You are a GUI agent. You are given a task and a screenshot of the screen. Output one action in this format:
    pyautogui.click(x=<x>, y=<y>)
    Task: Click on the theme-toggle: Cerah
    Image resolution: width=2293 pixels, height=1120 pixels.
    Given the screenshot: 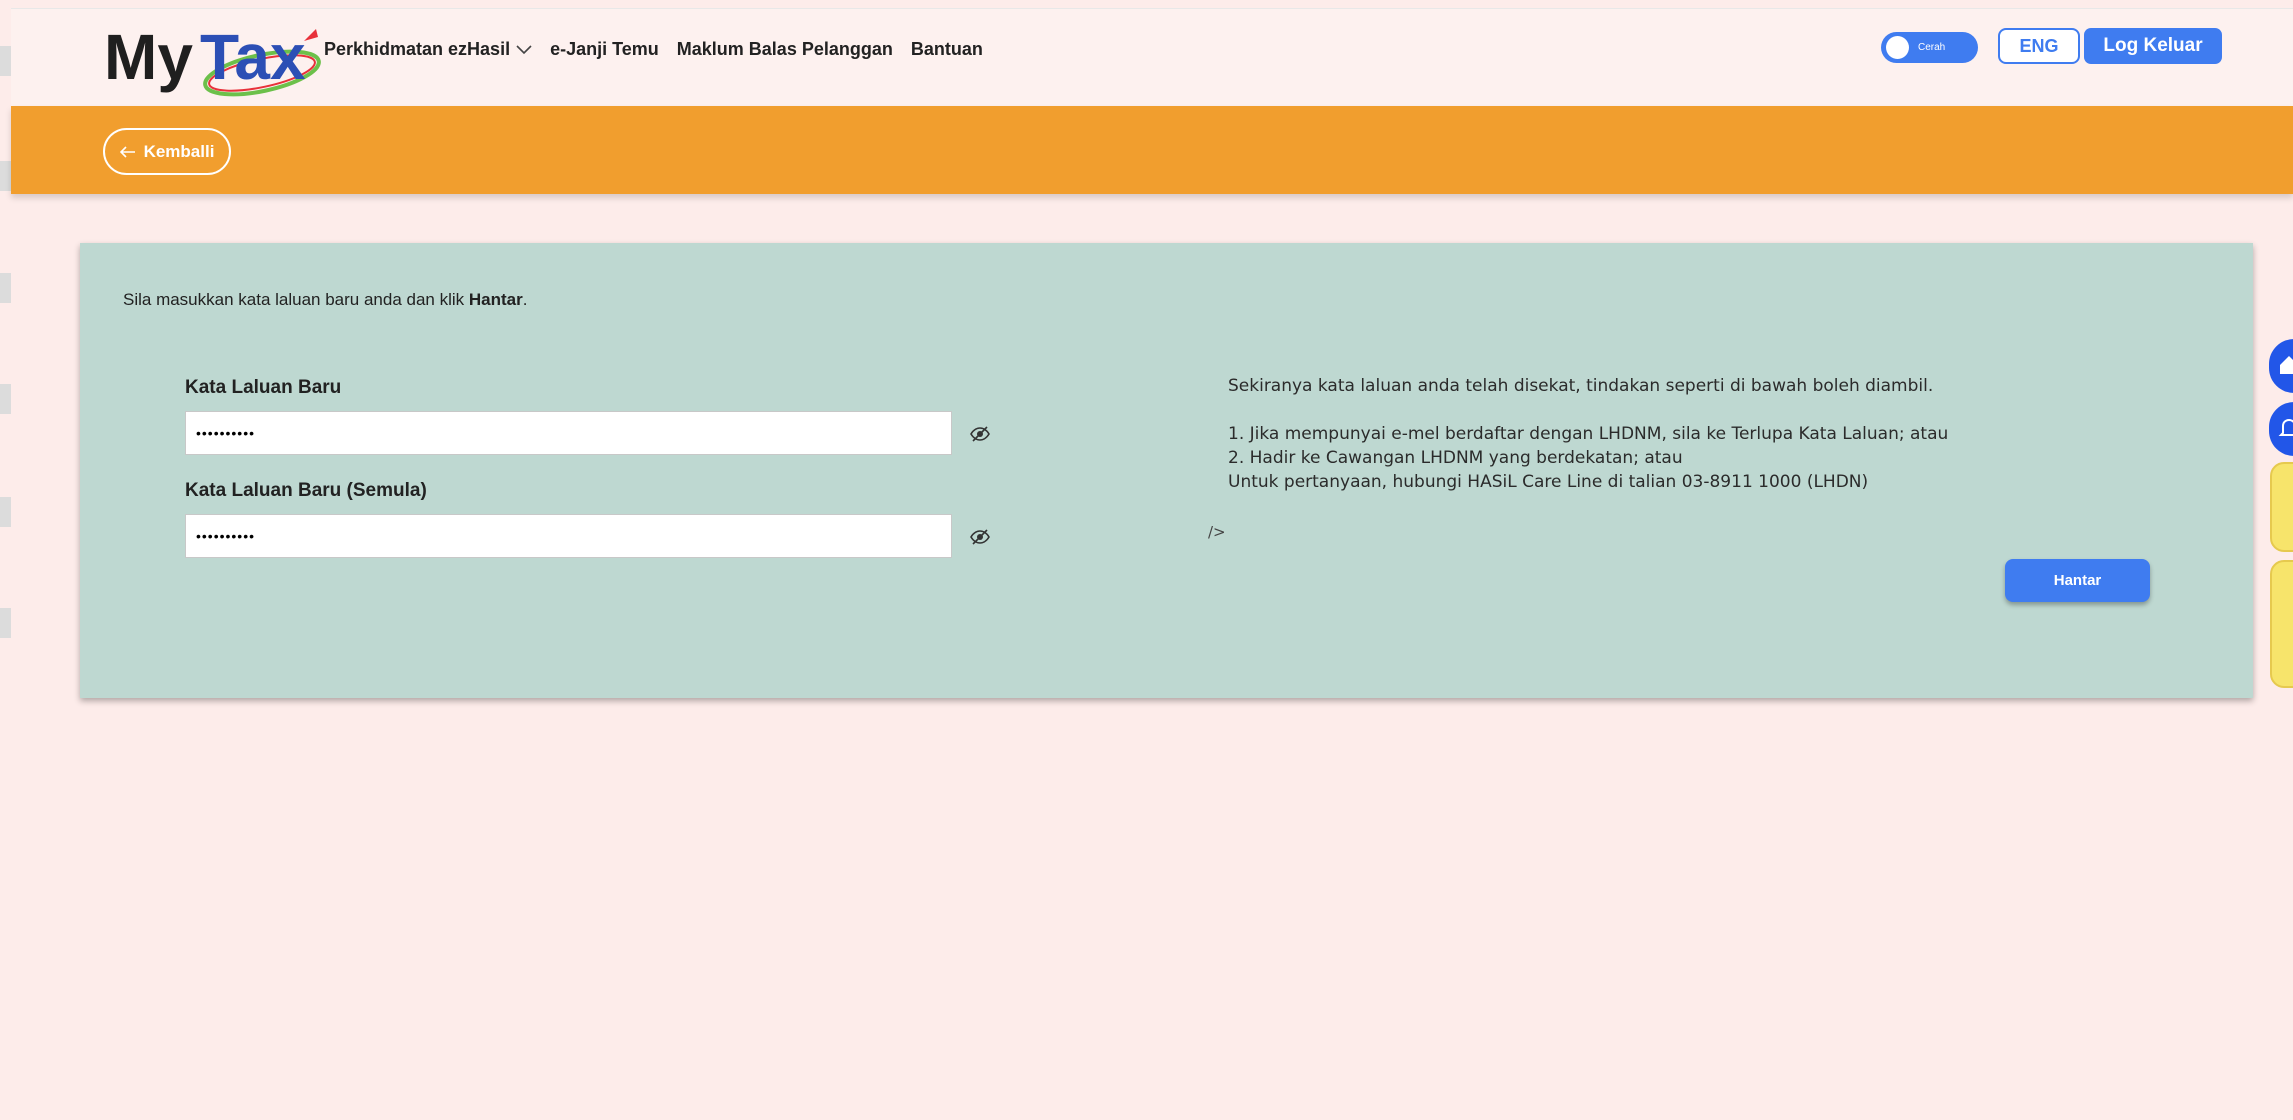 What is the action you would take?
    pyautogui.click(x=1929, y=47)
    